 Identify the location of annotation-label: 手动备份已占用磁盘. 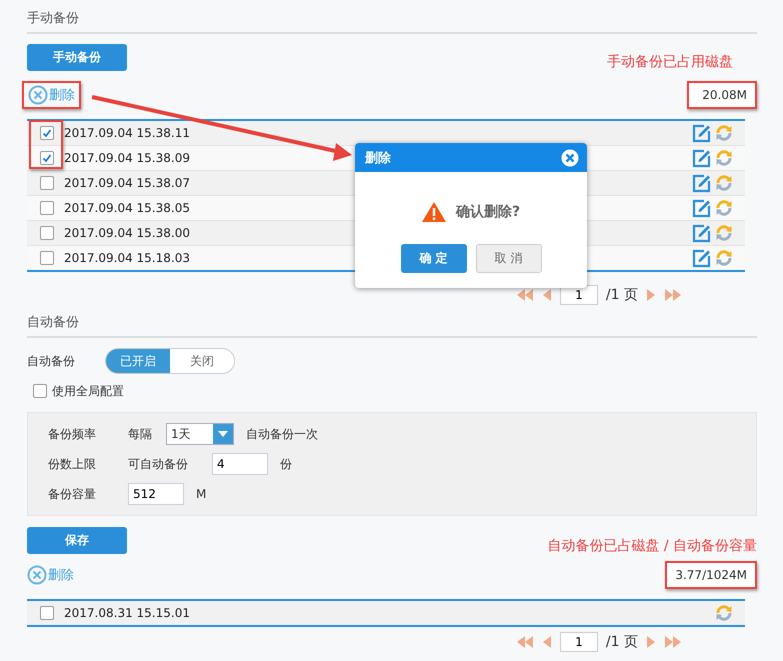
(670, 62).